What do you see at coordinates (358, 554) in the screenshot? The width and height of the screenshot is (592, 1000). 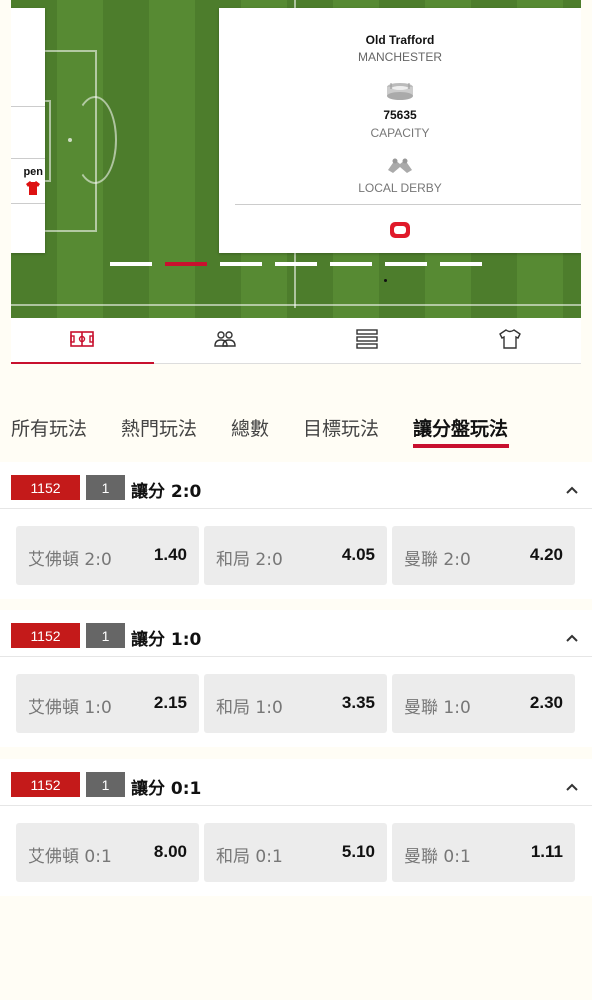 I see `odds-value: 4.05` at bounding box center [358, 554].